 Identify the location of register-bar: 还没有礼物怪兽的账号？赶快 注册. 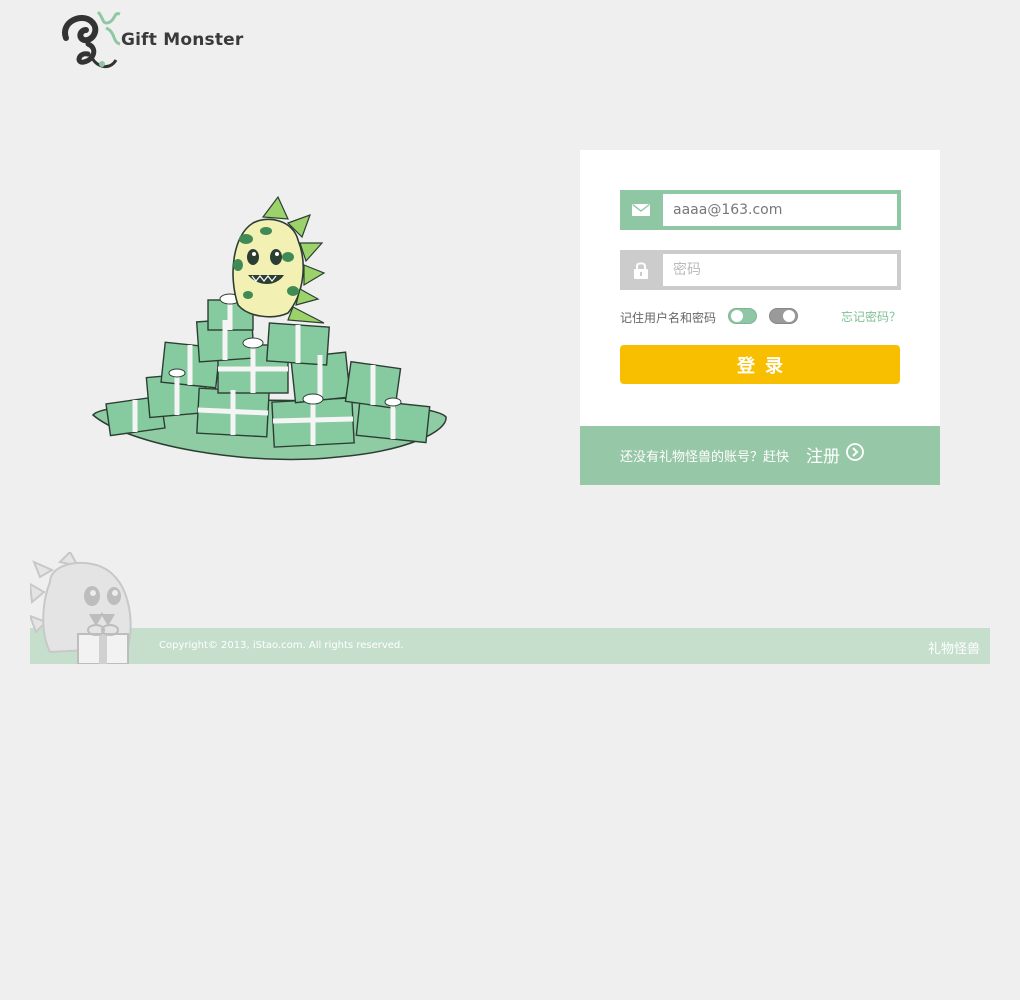
(760, 455).